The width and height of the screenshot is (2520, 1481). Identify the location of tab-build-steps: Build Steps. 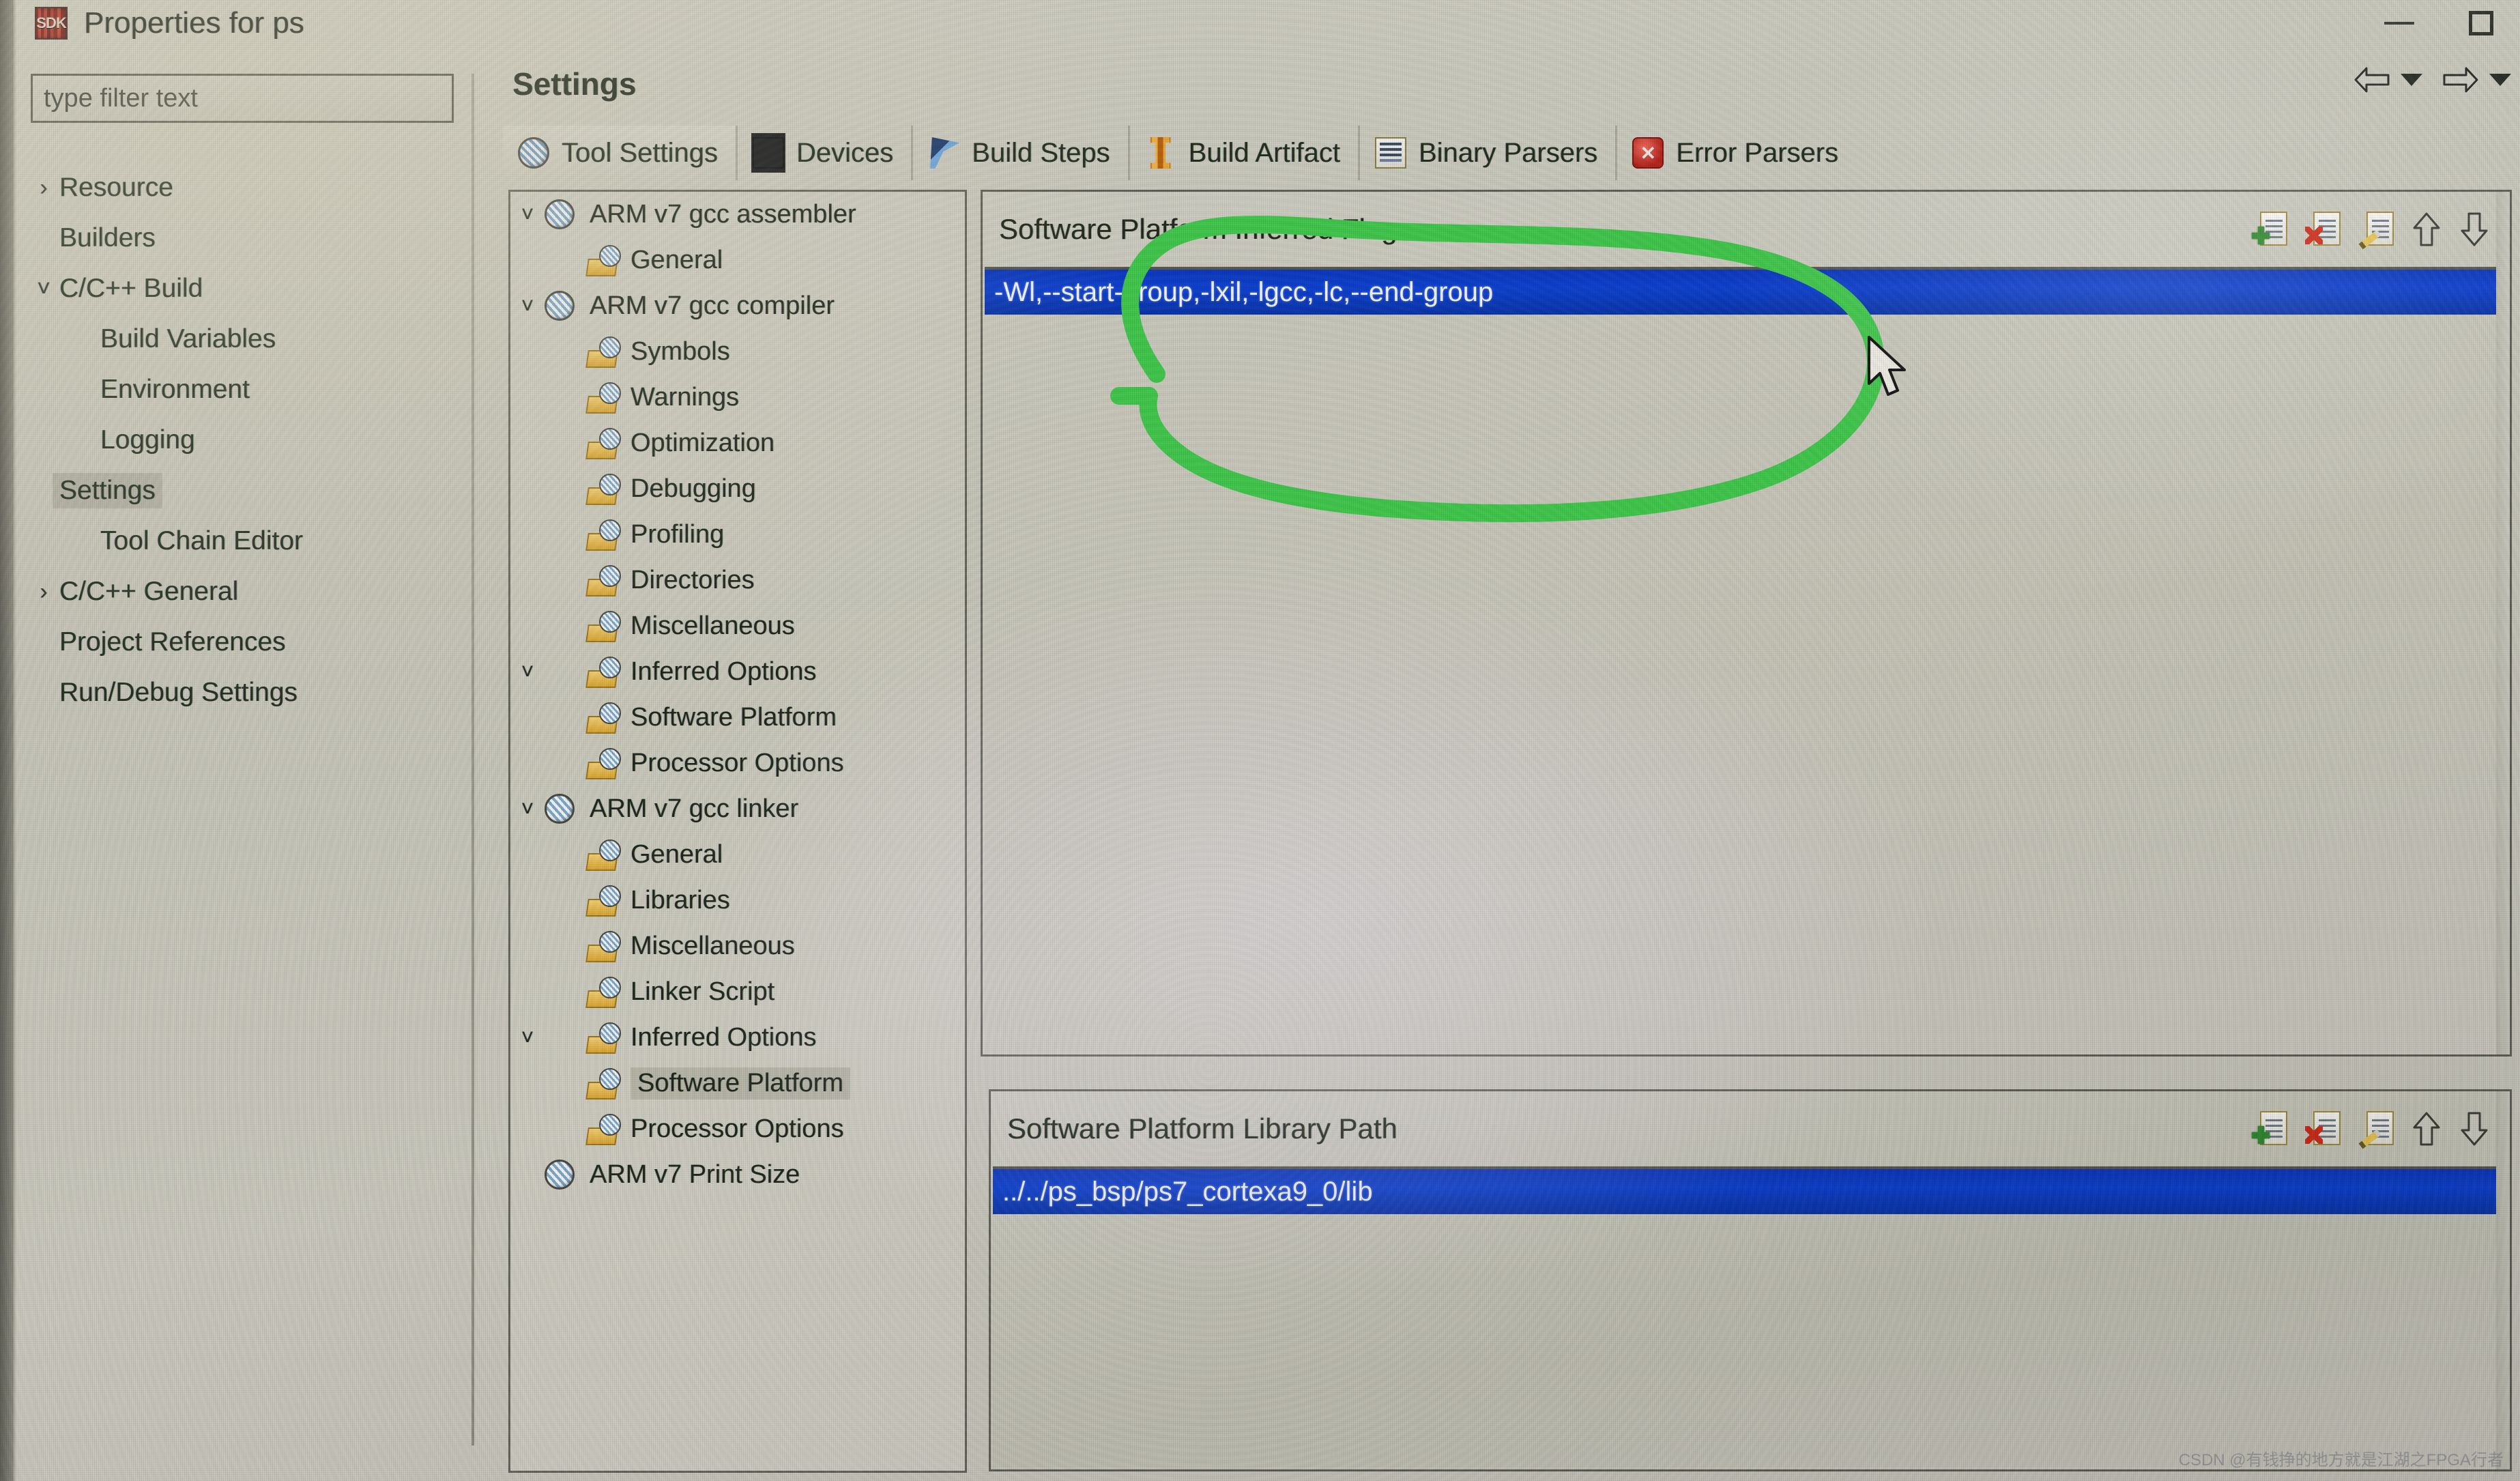
(1022, 153).